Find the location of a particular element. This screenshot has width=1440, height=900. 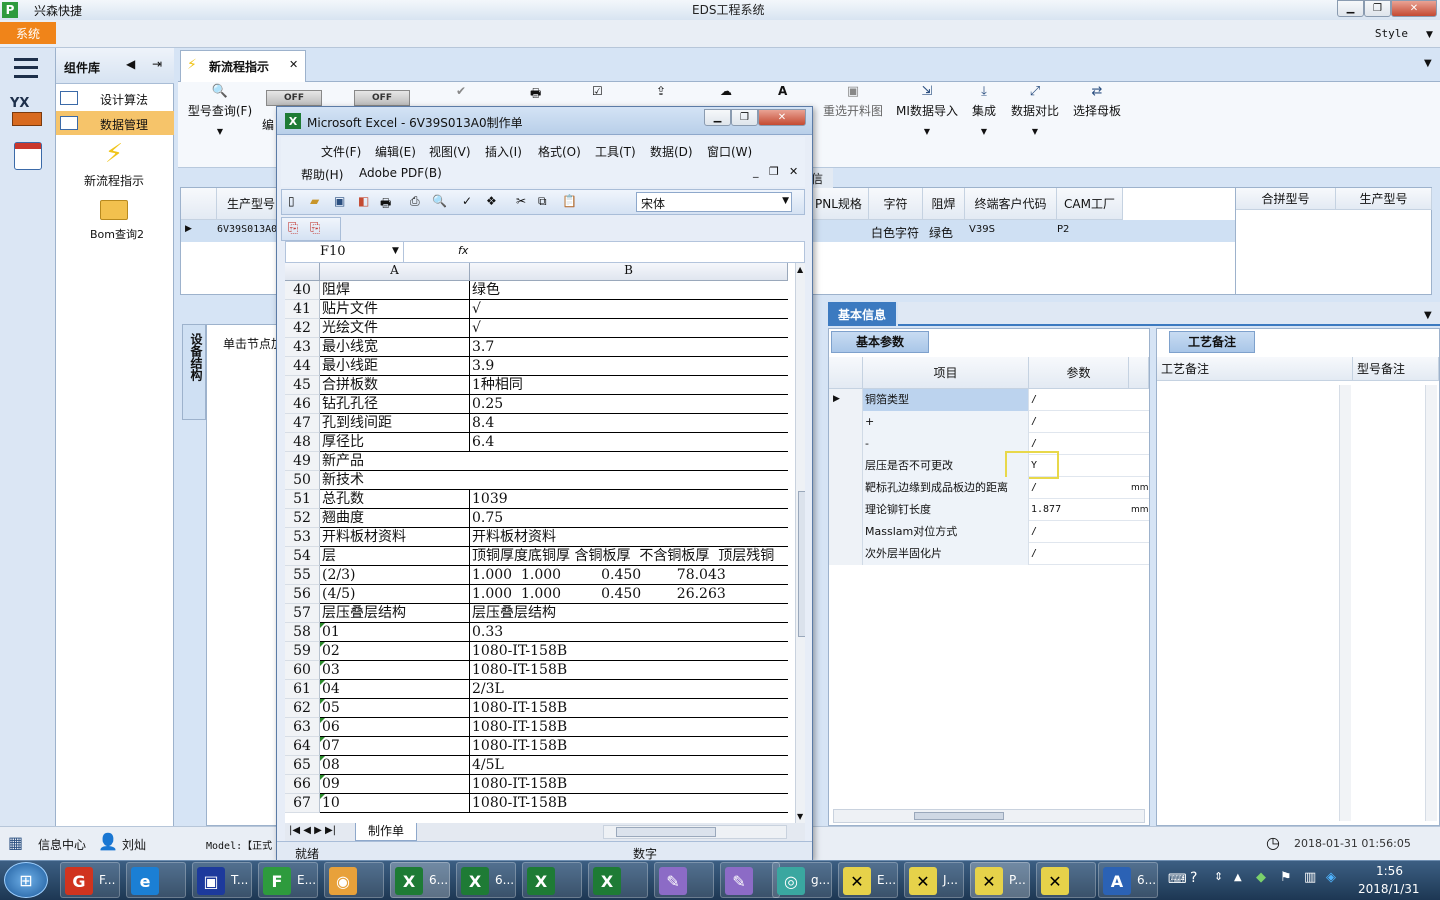

save-icon: ▣ is located at coordinates (339, 201).